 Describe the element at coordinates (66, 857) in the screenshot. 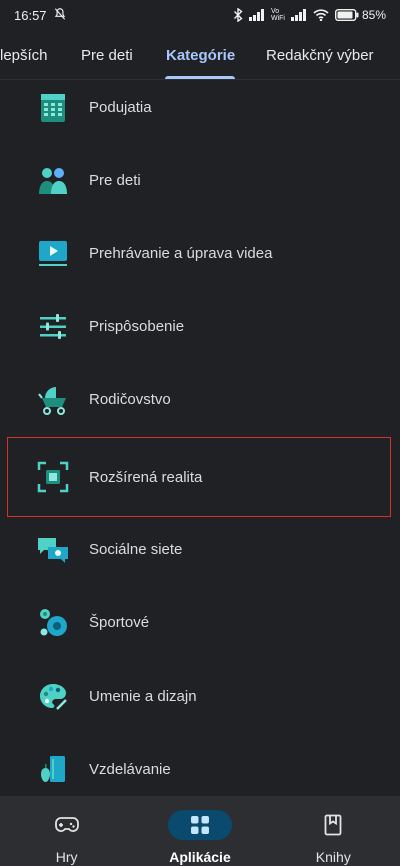

I see `nav-games-label: Hry` at that location.